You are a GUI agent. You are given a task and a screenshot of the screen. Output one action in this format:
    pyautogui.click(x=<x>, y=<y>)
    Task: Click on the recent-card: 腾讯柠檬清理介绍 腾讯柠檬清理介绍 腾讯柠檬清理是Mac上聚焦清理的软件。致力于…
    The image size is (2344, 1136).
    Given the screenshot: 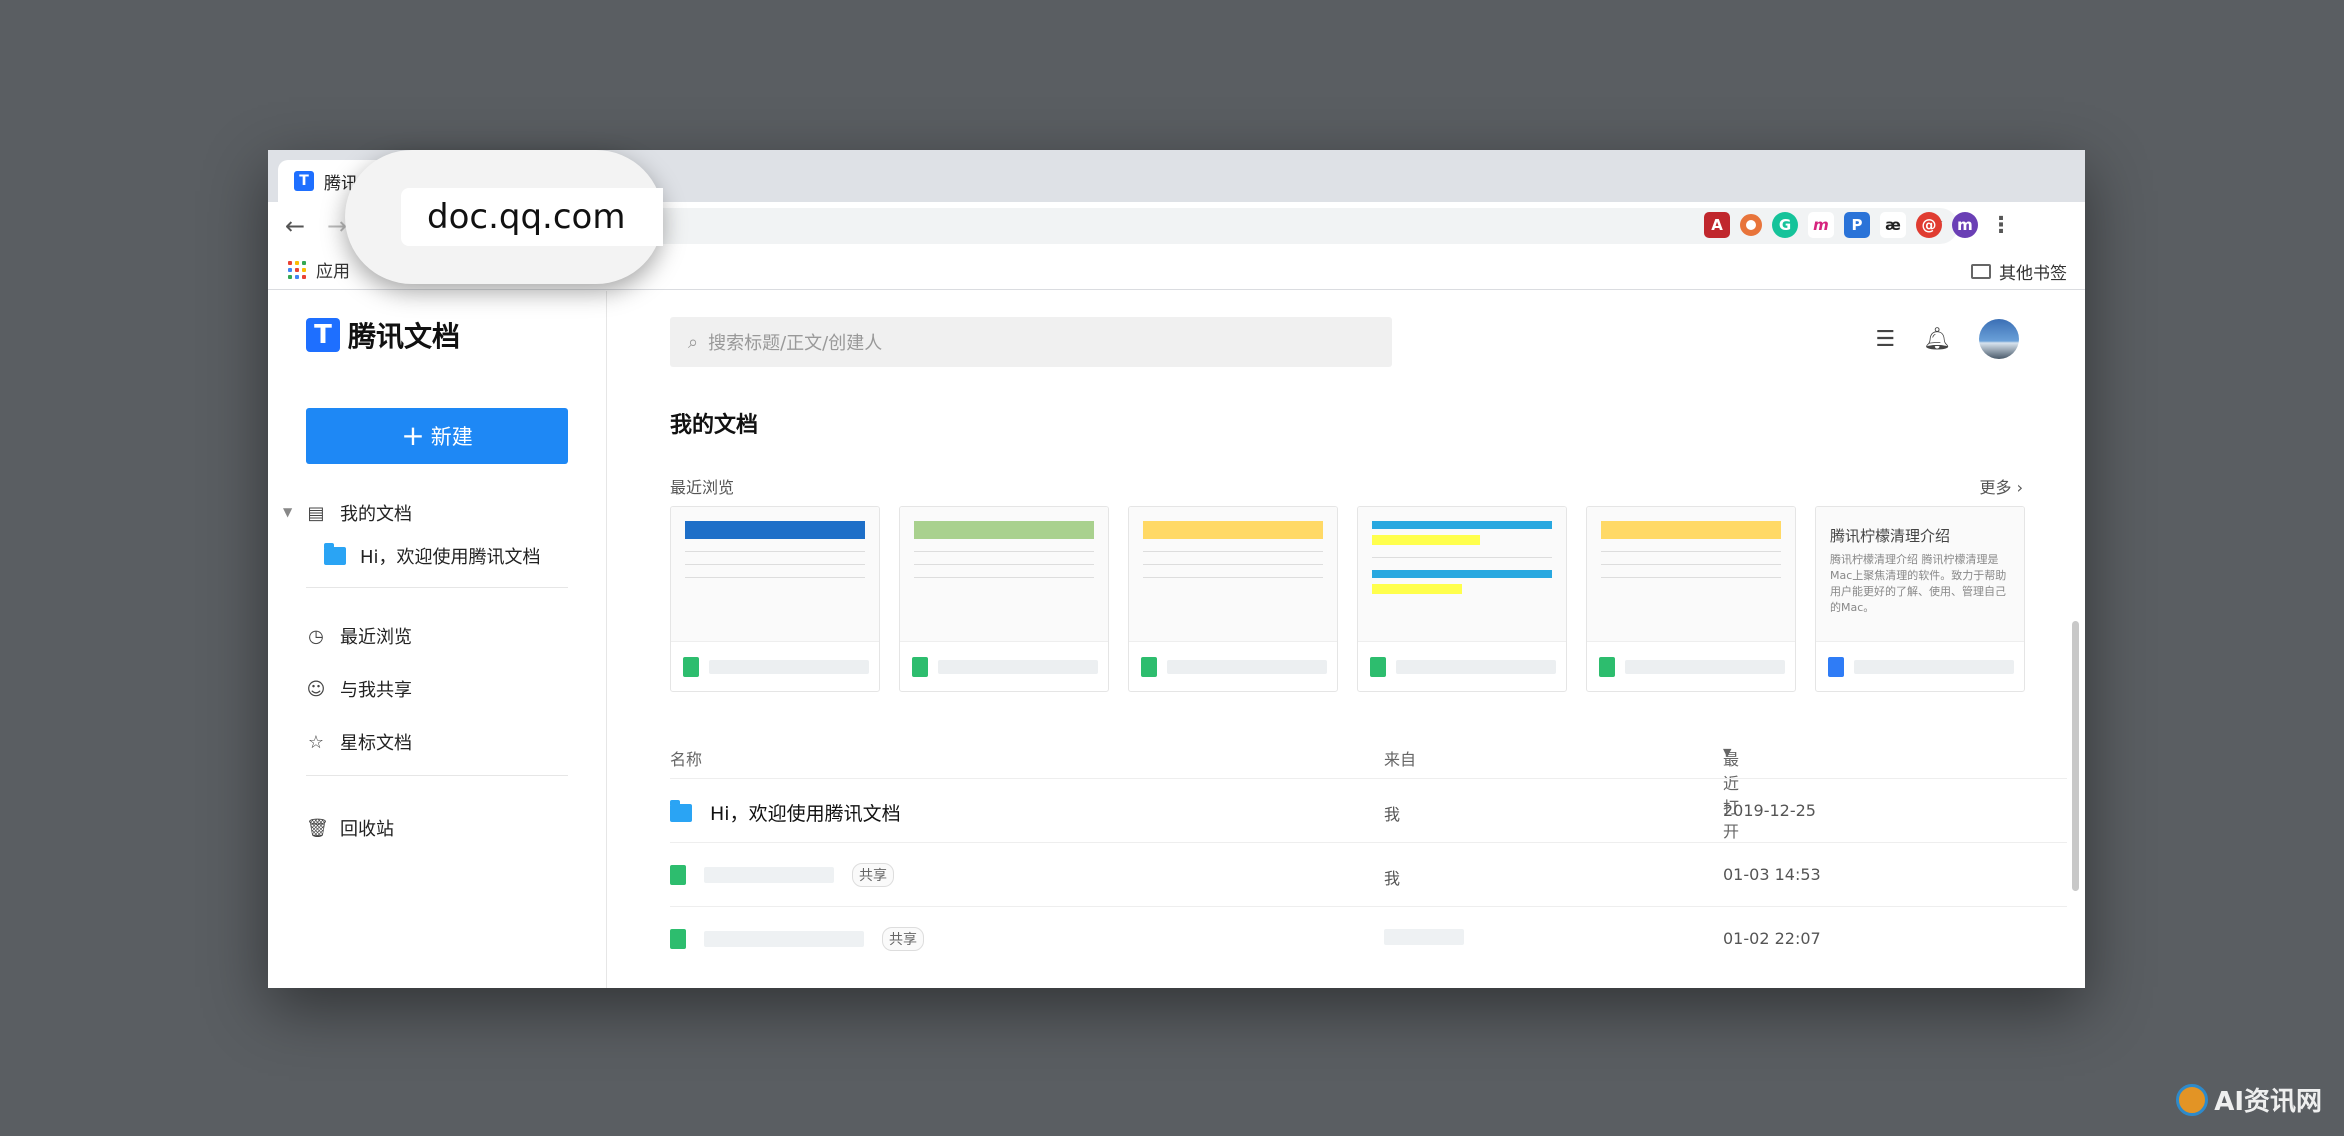 What is the action you would take?
    pyautogui.click(x=1920, y=599)
    